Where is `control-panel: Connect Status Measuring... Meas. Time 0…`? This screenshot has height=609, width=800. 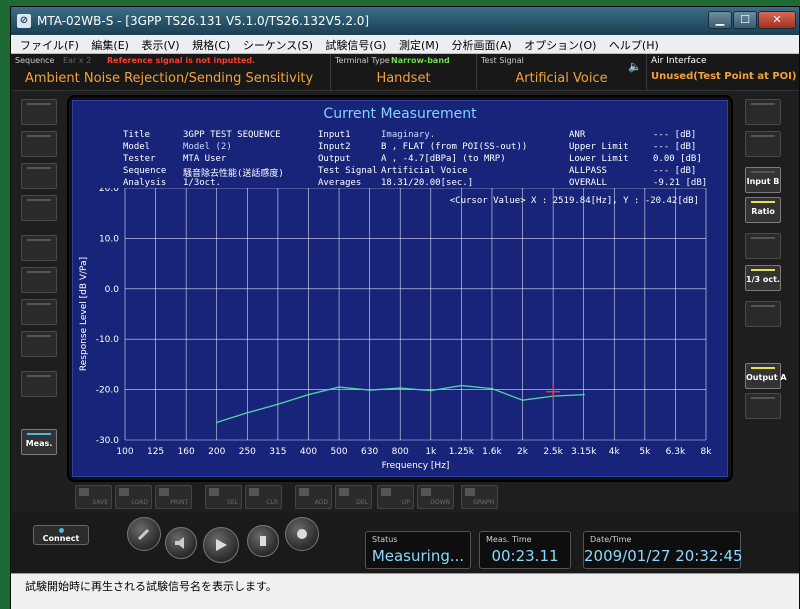
control-panel: Connect Status Measuring... Meas. Time 0… is located at coordinates (405, 543).